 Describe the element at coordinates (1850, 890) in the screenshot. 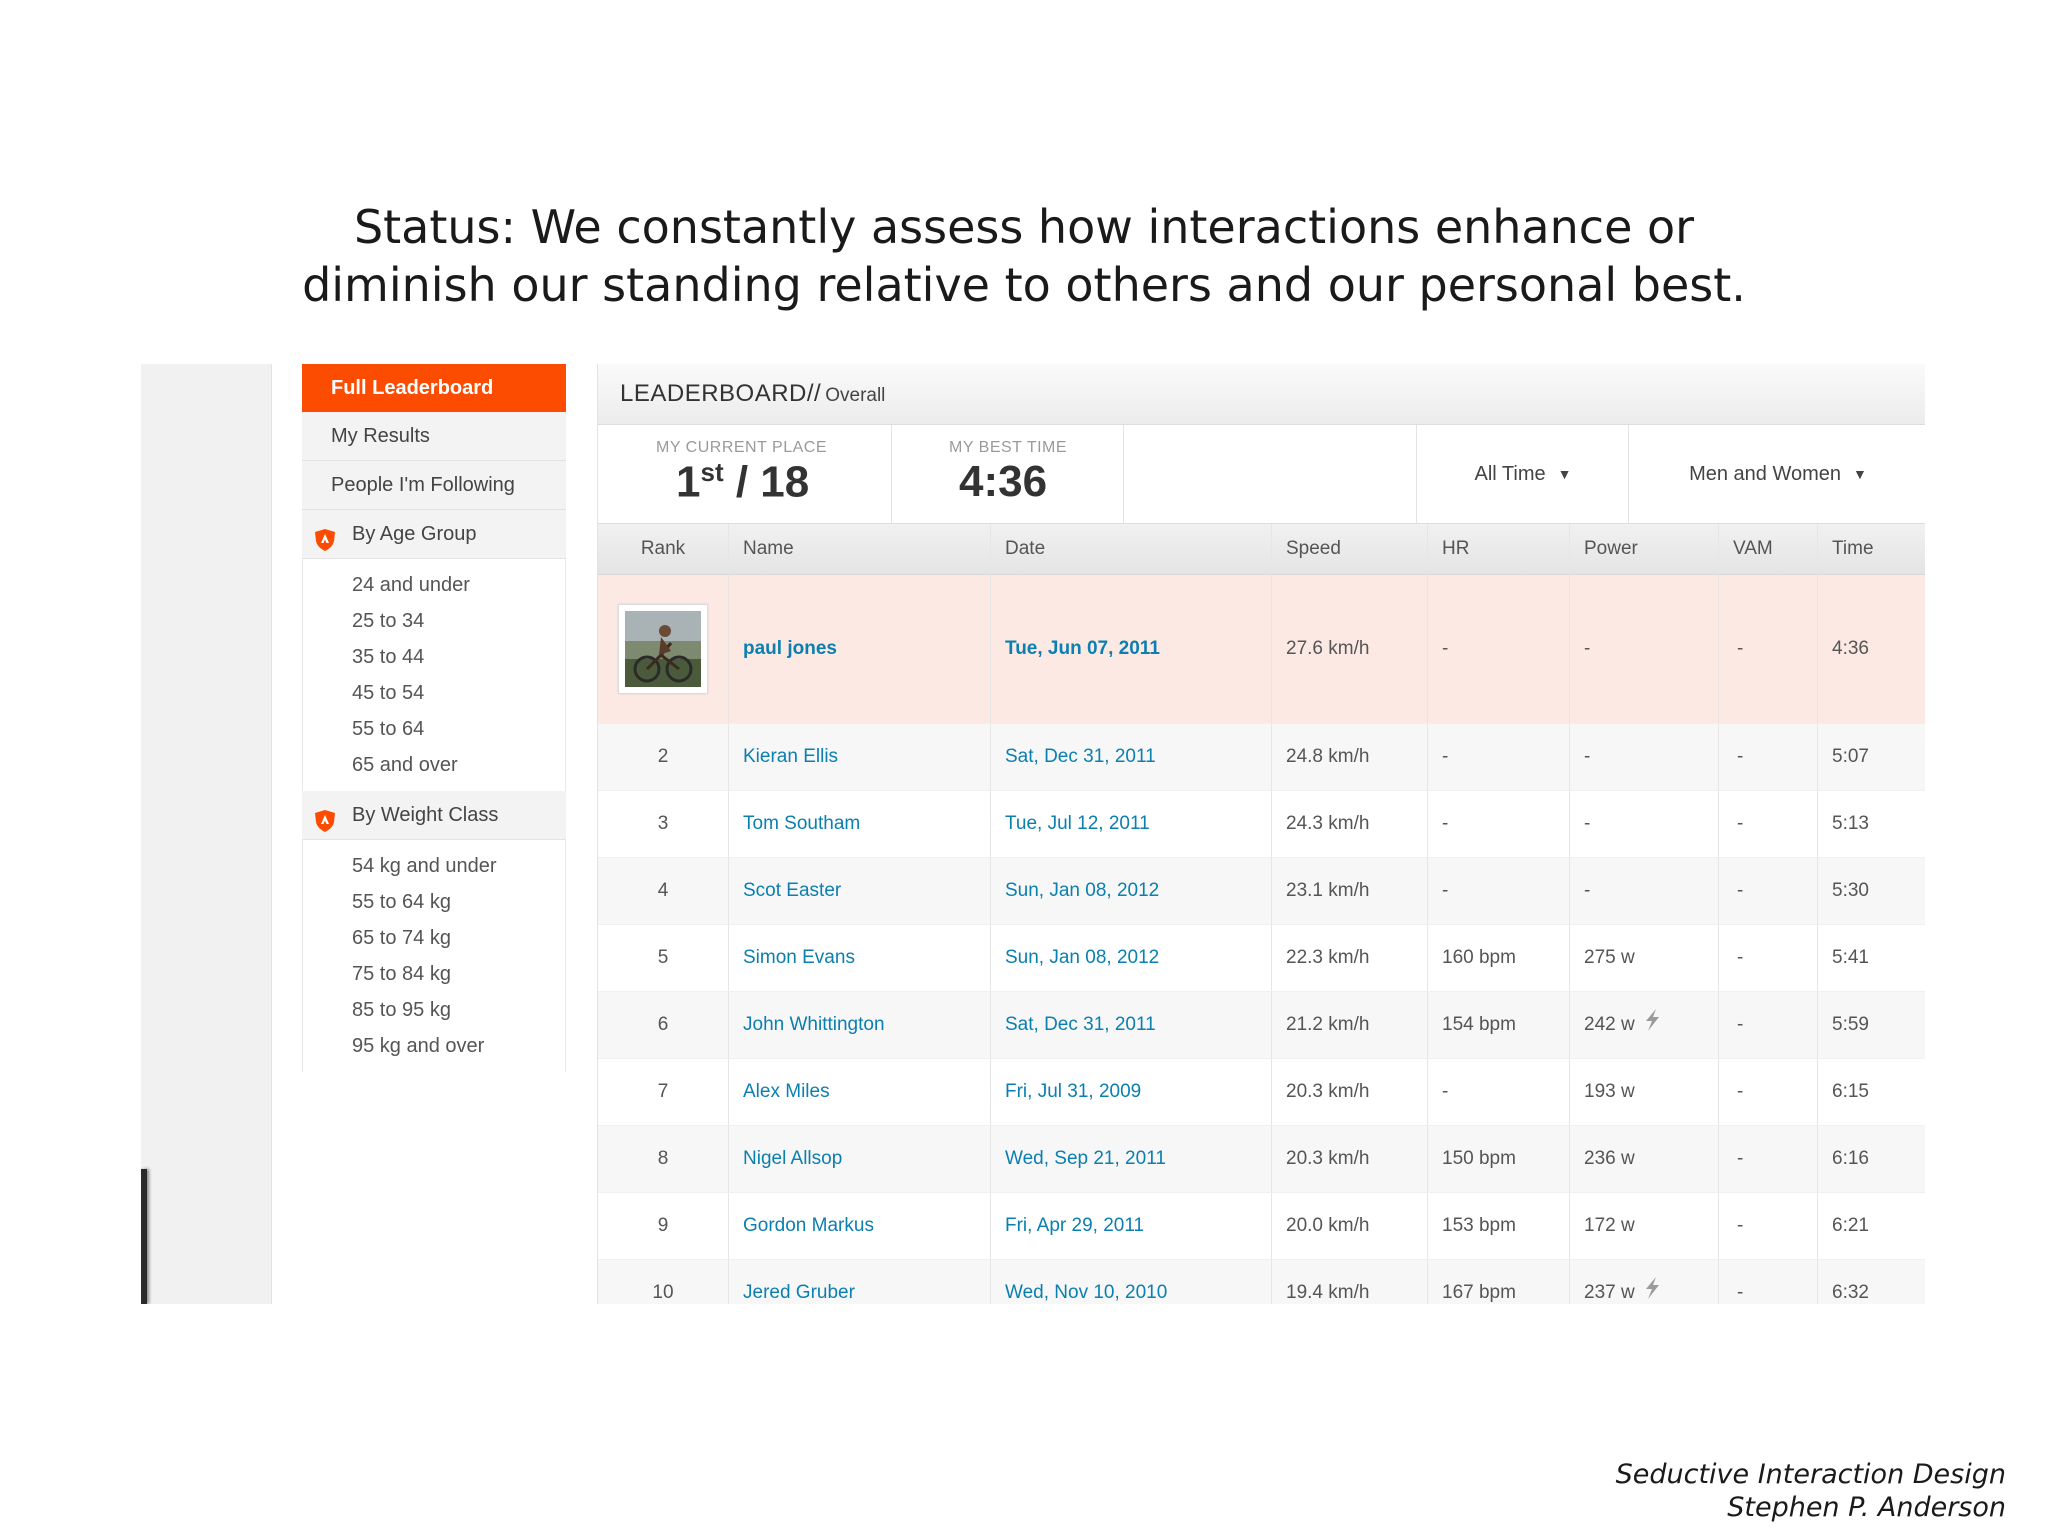

I see `time-cell: 5:30` at that location.